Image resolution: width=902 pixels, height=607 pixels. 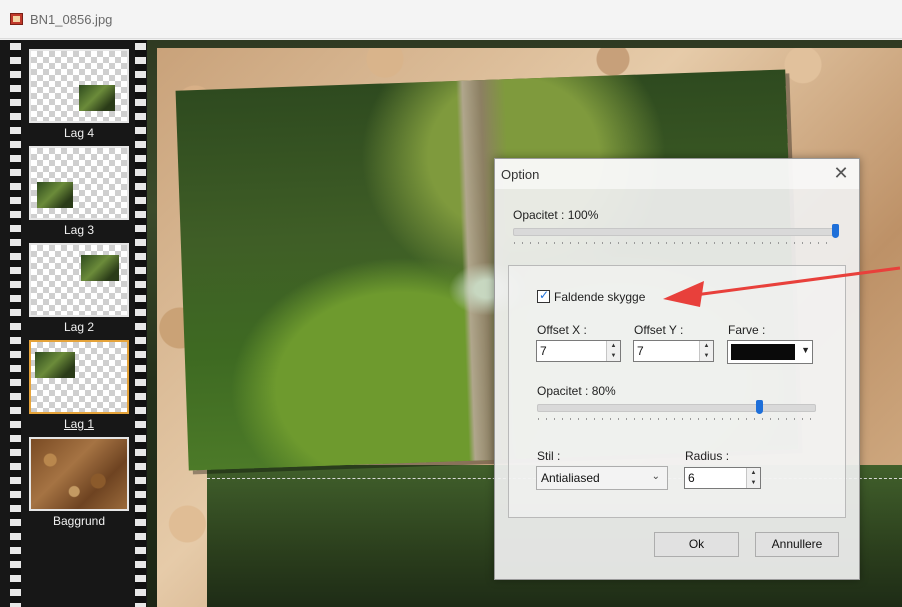 I want to click on style-label: Stil :, so click(x=549, y=456).